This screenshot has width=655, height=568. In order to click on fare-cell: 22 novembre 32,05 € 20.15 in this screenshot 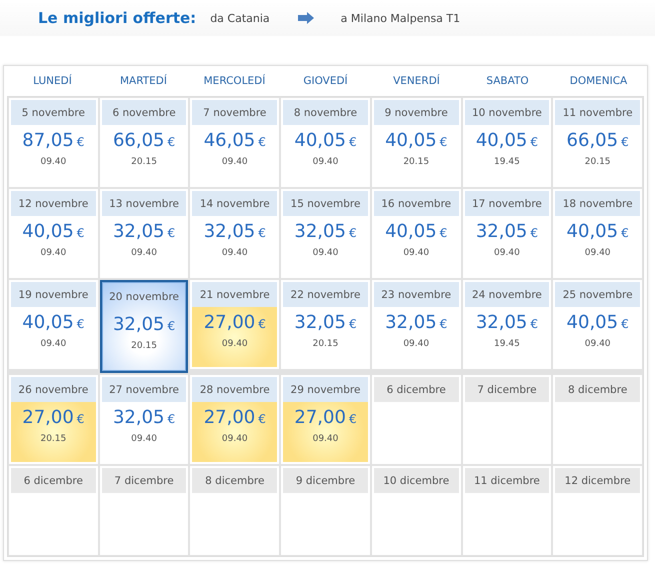, I will do `click(325, 324)`.